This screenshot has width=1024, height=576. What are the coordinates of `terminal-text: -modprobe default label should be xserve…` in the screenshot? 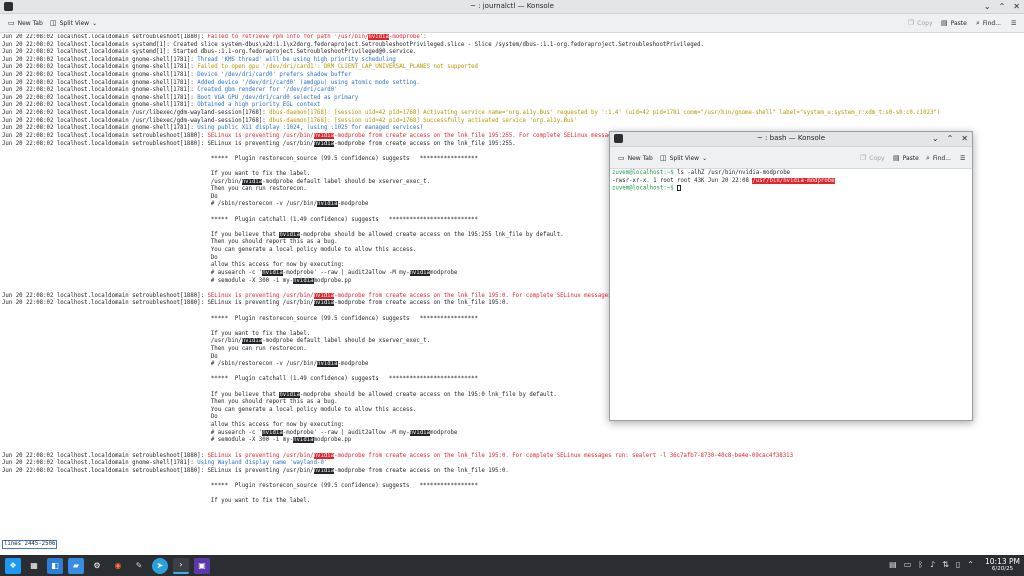 It's located at (346, 341).